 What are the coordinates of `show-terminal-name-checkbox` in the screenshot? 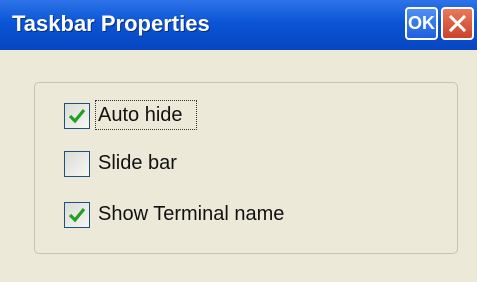 It's located at (77, 215).